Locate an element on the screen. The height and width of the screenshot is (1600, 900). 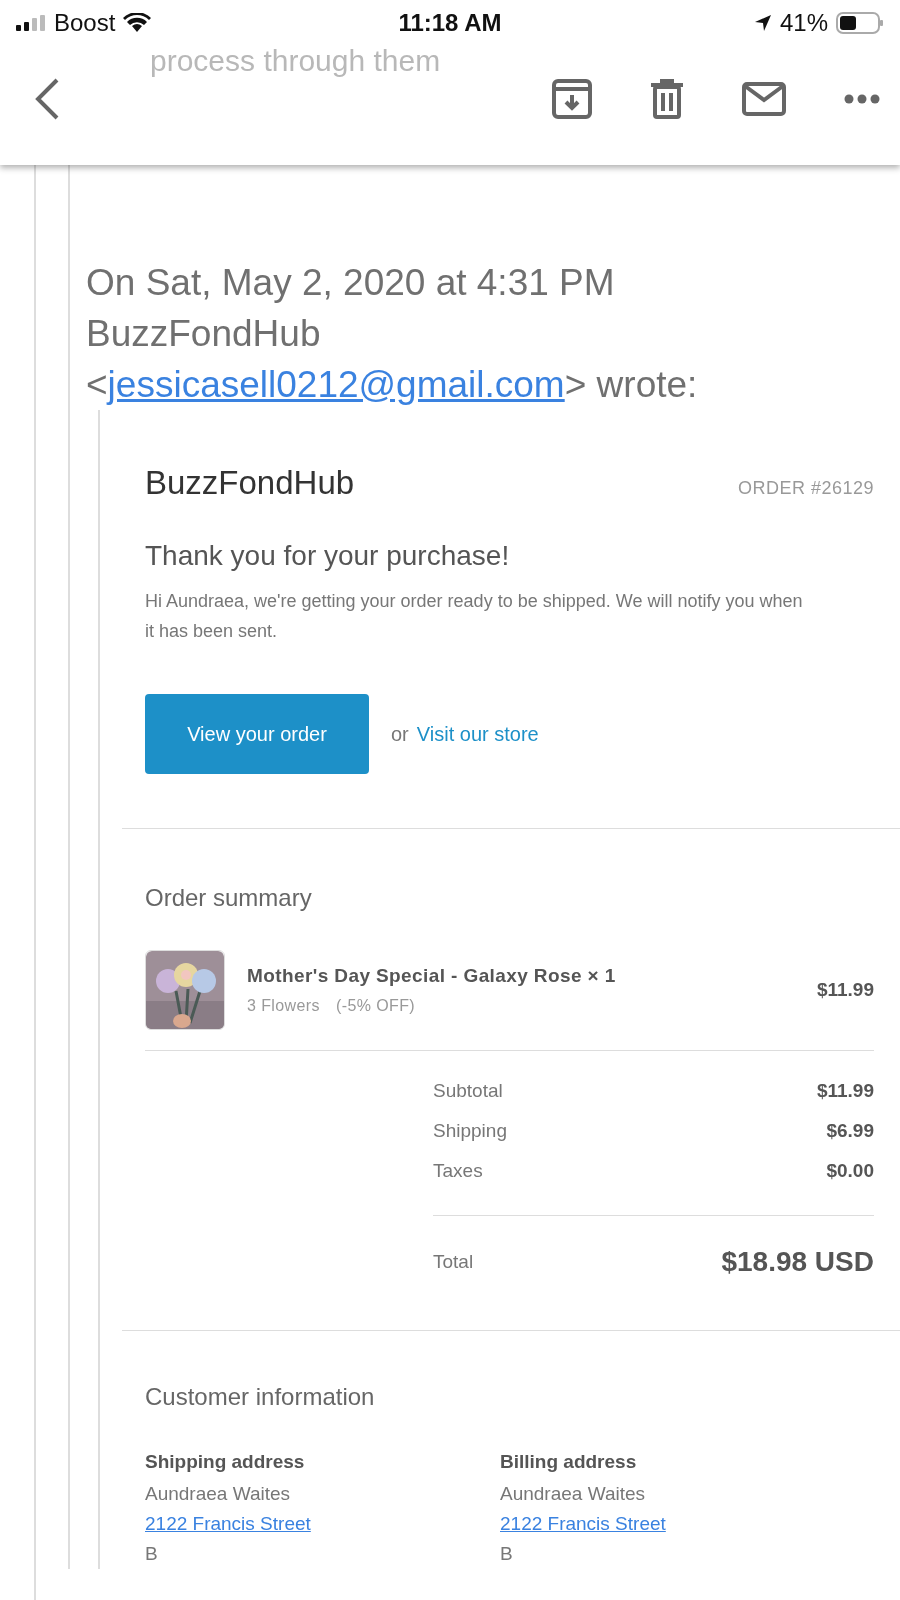
summary-title: Order summary is located at coordinates (229, 898).